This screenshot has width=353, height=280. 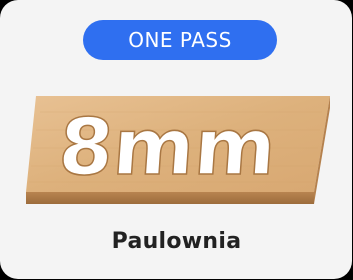 I want to click on board-front-edge, so click(x=170, y=198).